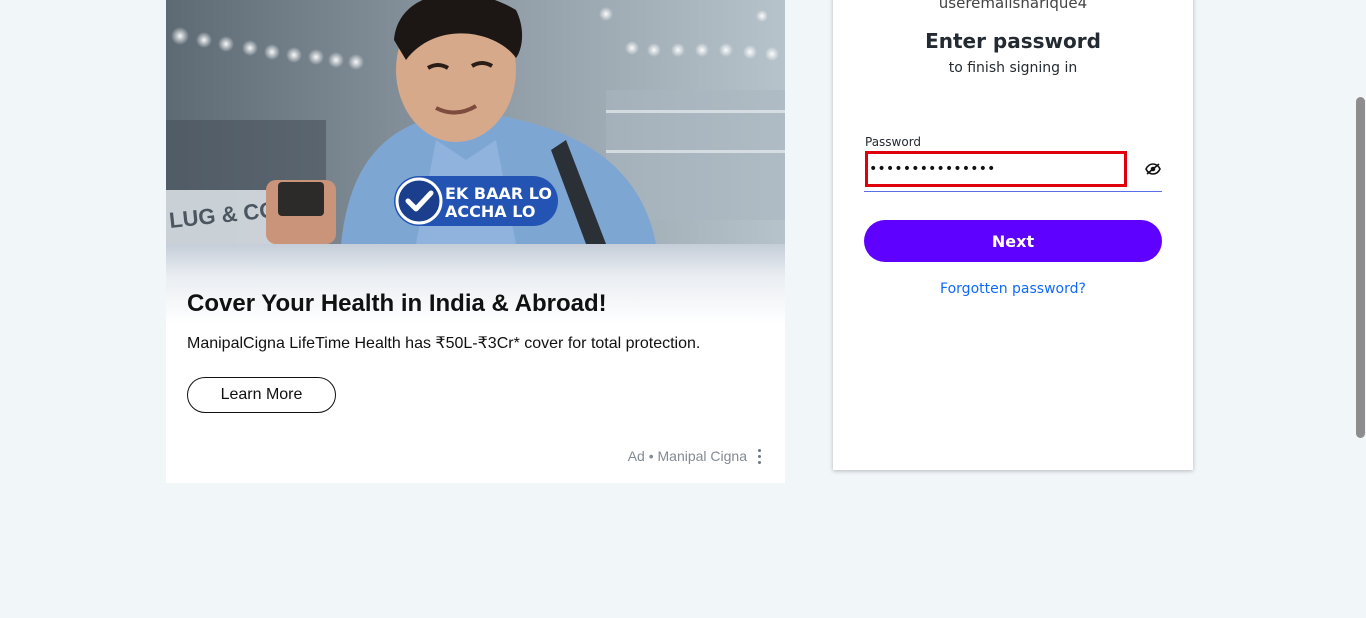 The height and width of the screenshot is (618, 1366). I want to click on scrollbar-thumb, so click(1360, 267).